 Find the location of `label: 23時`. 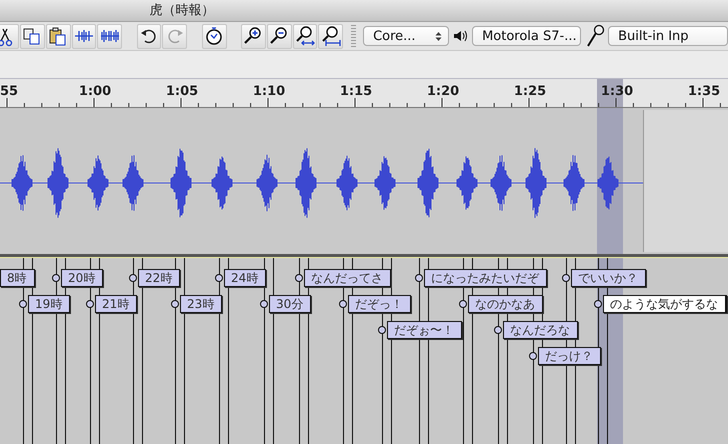

label: 23時 is located at coordinates (201, 304).